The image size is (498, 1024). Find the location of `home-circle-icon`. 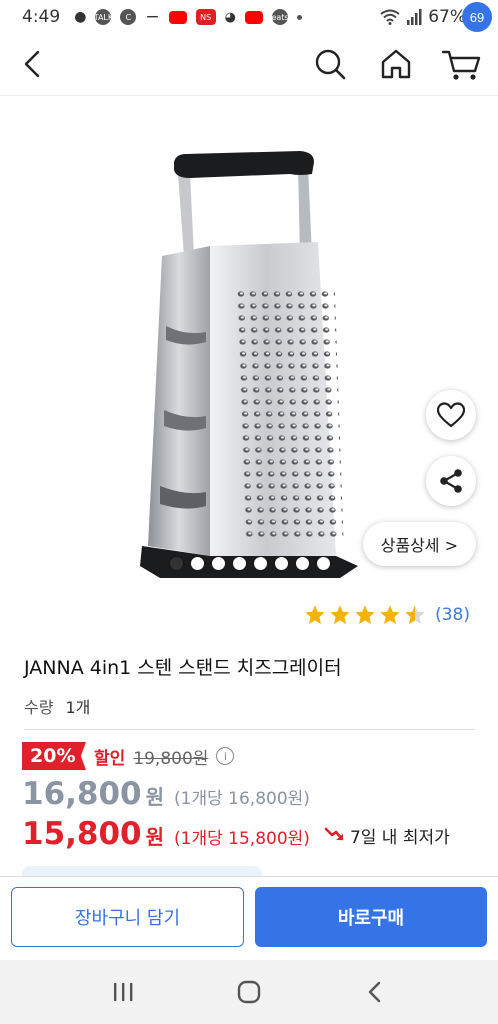

home-circle-icon is located at coordinates (249, 992).